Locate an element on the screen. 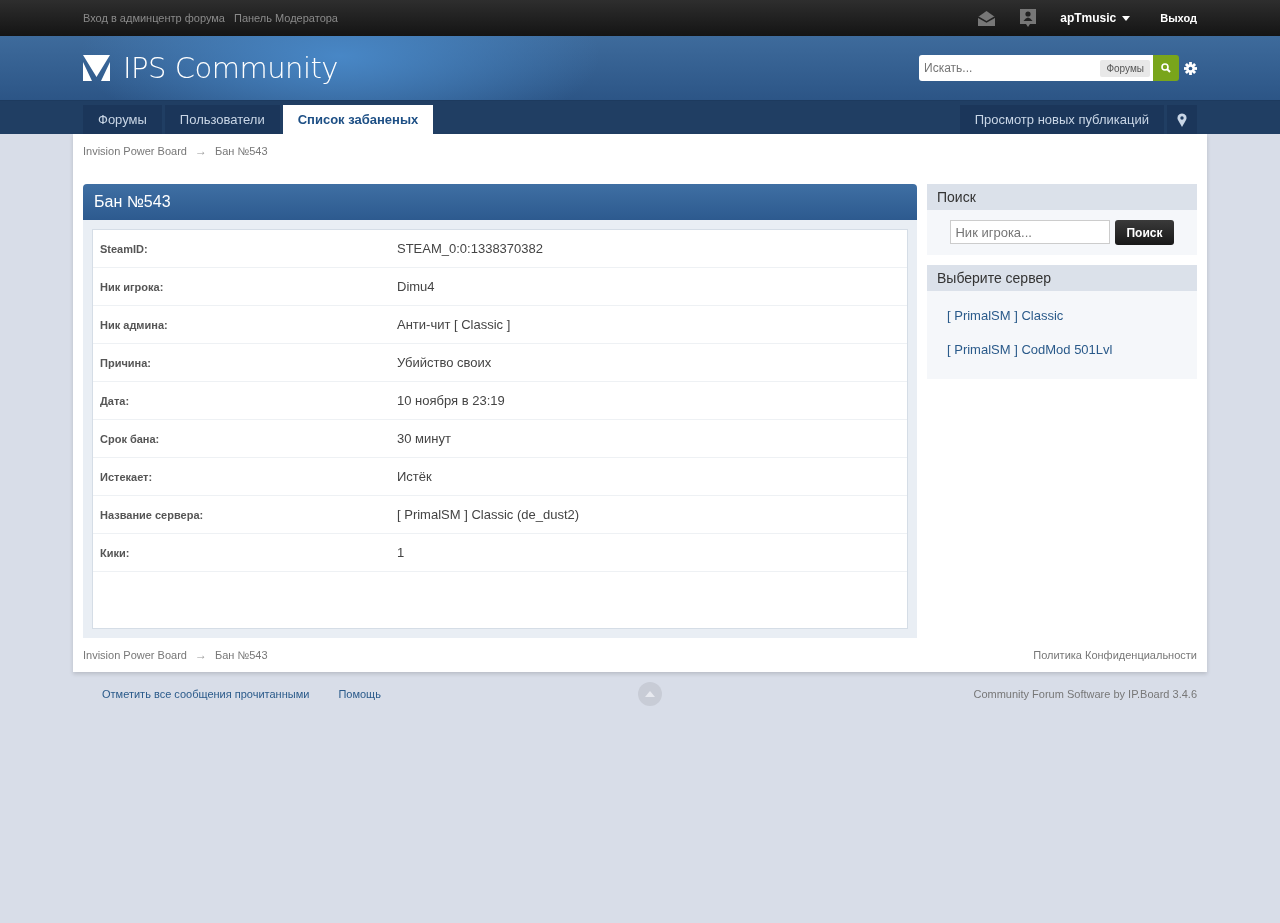  sidebar-heading: Поиск is located at coordinates (1062, 197).